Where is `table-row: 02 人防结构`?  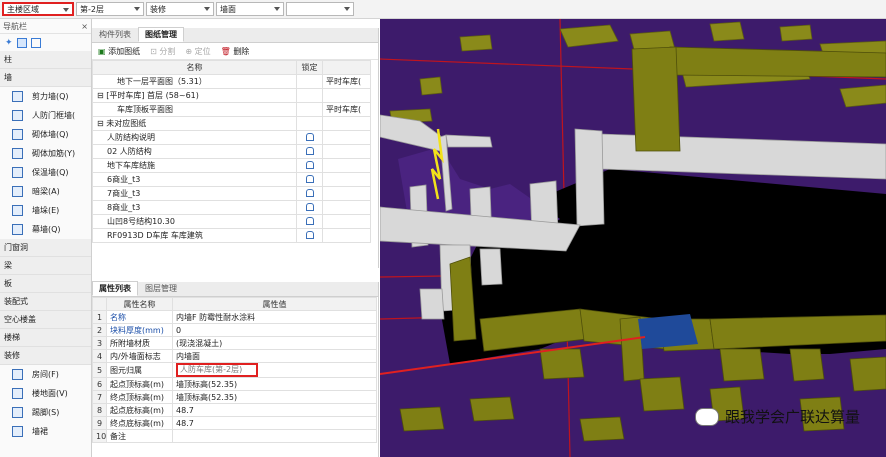
table-row: 02 人防结构 is located at coordinates (231, 151).